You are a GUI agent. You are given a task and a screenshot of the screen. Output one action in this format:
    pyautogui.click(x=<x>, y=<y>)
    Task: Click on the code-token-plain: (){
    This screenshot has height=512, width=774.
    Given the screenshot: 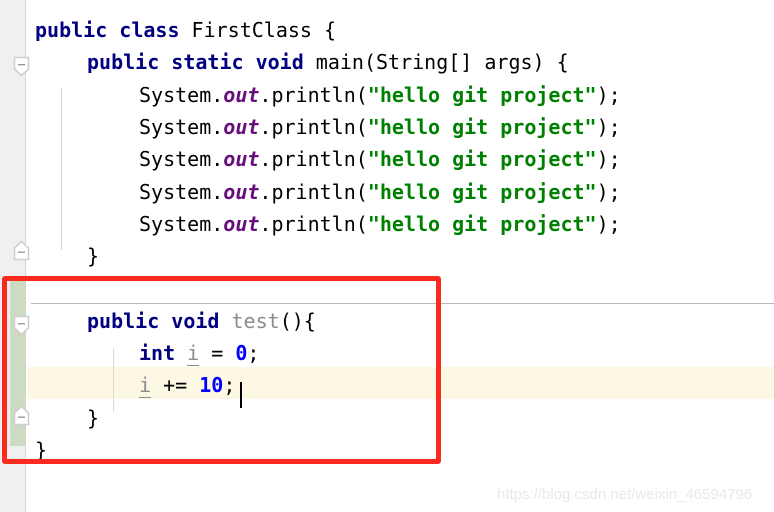 What is the action you would take?
    pyautogui.click(x=297, y=320)
    